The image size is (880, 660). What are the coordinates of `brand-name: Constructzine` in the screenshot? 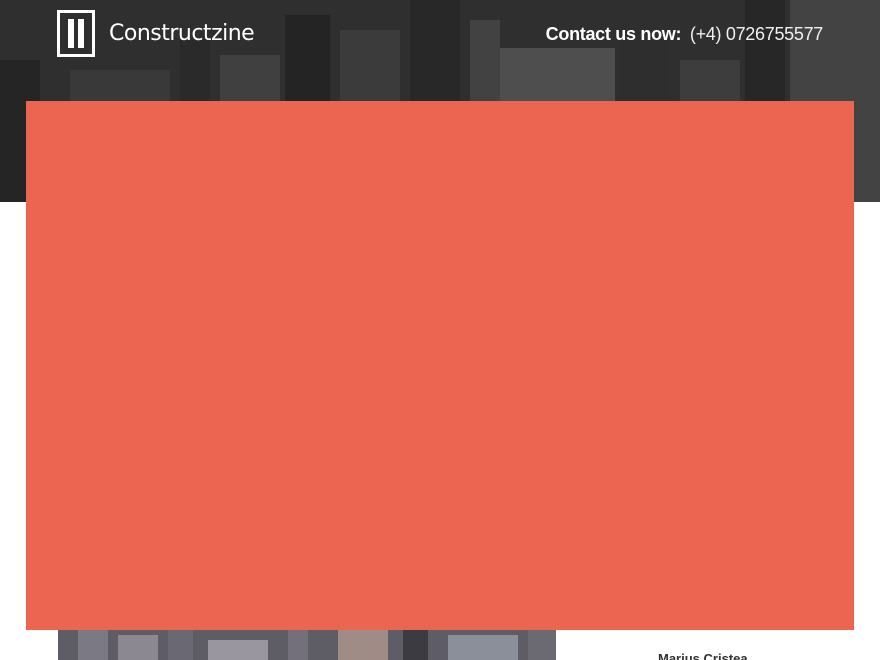 It's located at (182, 33).